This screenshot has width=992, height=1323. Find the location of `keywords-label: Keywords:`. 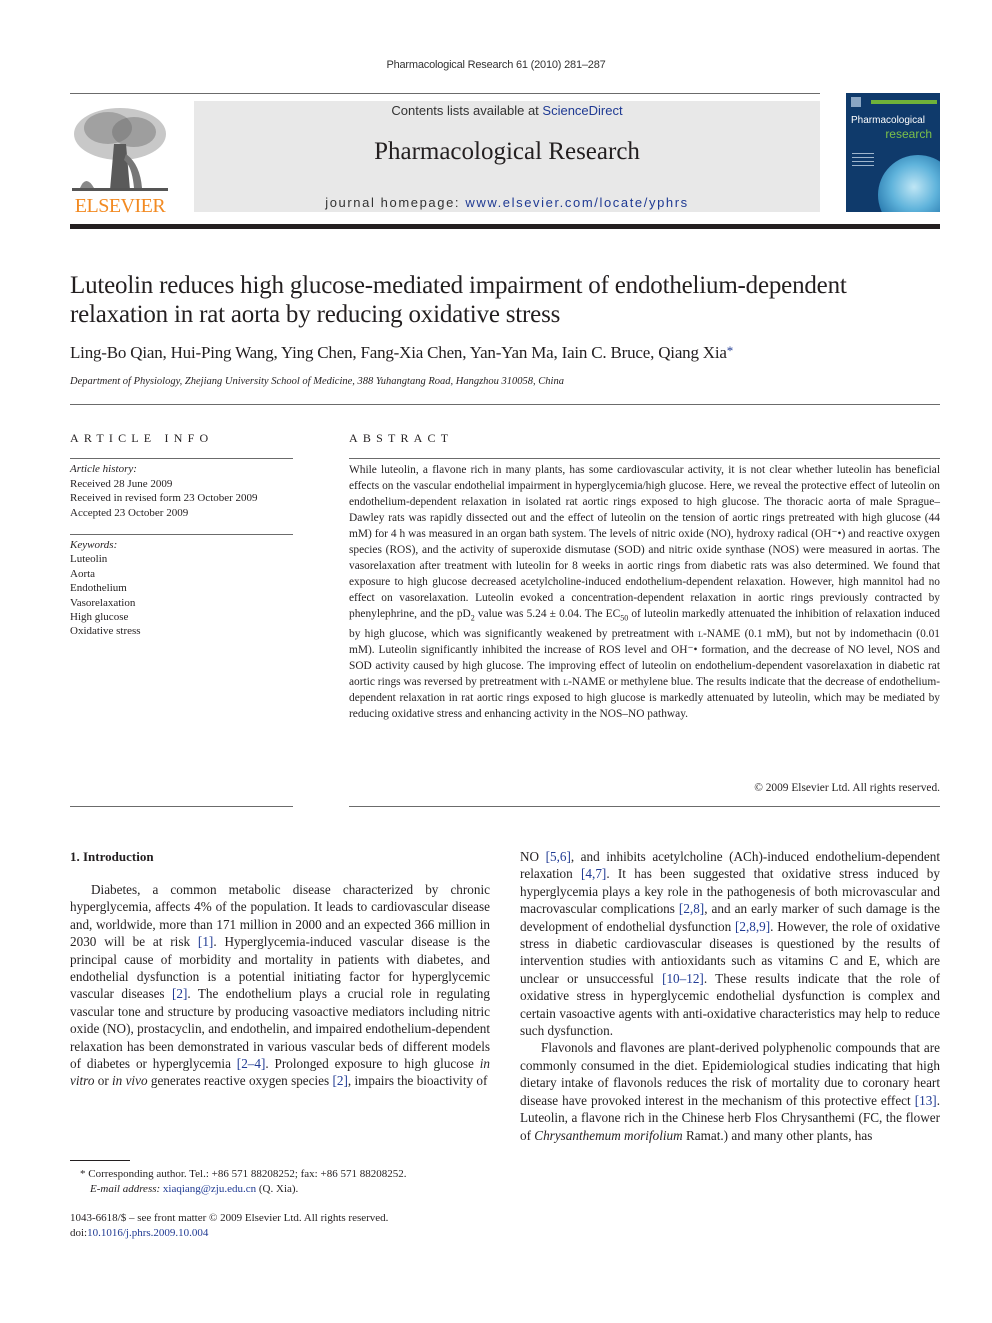

keywords-label: Keywords: is located at coordinates (94, 545).